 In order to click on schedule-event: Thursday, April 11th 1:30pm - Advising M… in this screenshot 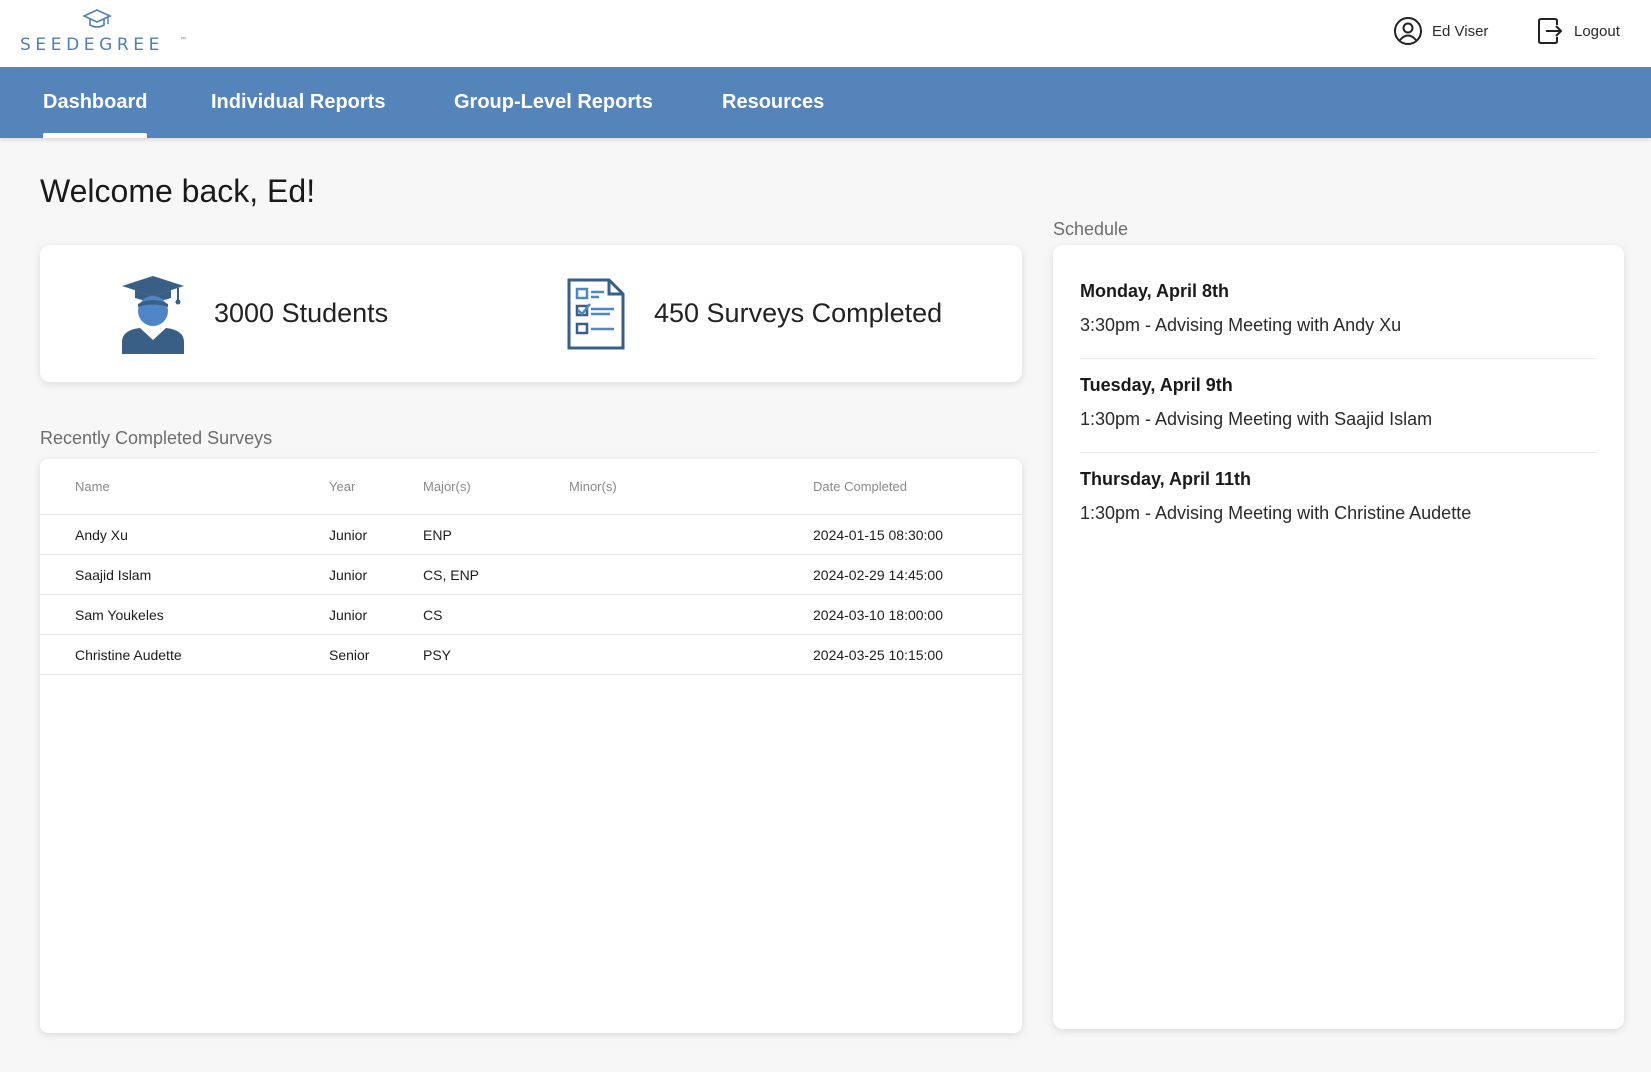, I will do `click(1338, 496)`.